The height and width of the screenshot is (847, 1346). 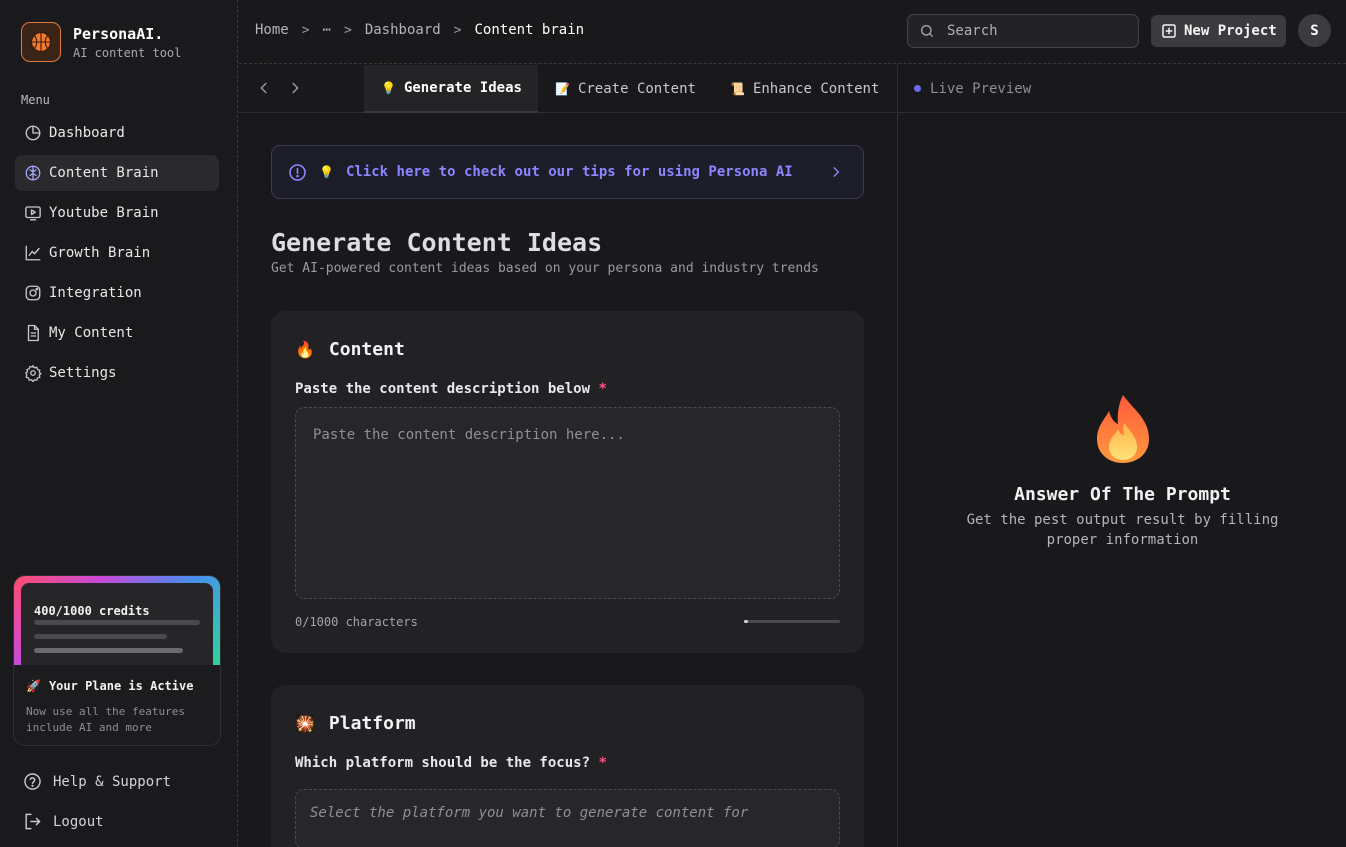 I want to click on sidebar-item-label: Youtube Brain, so click(x=104, y=213).